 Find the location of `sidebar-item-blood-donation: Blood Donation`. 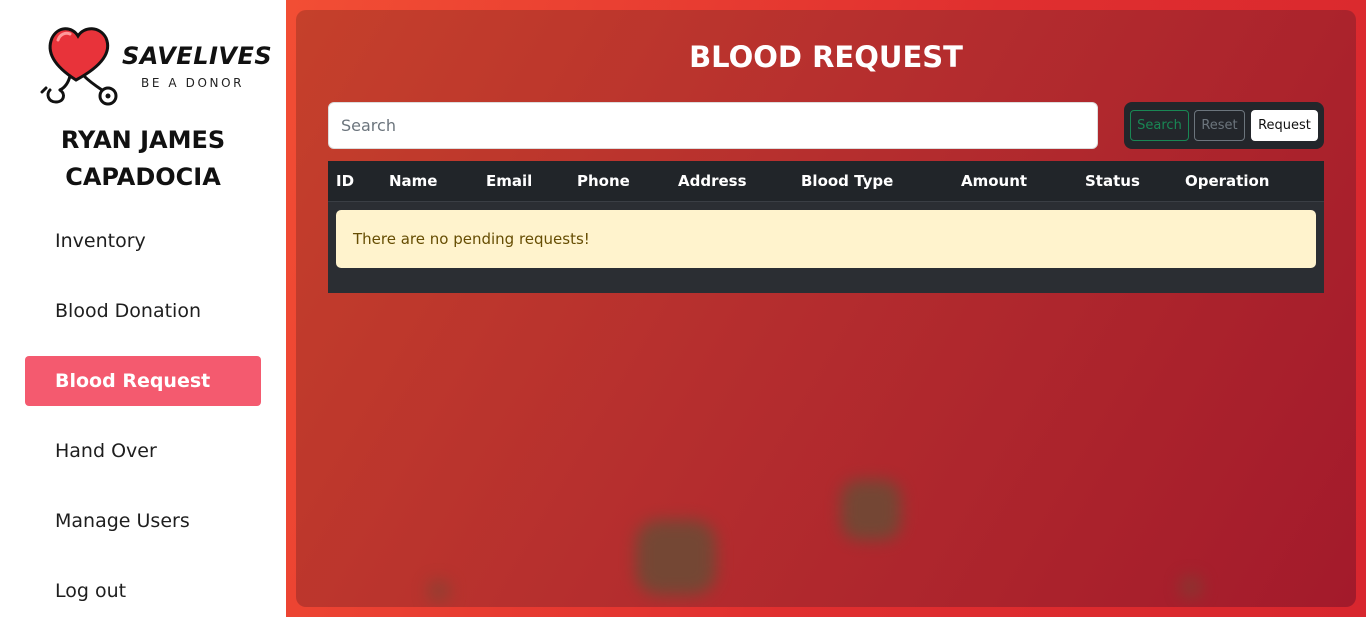

sidebar-item-blood-donation: Blood Donation is located at coordinates (143, 311).